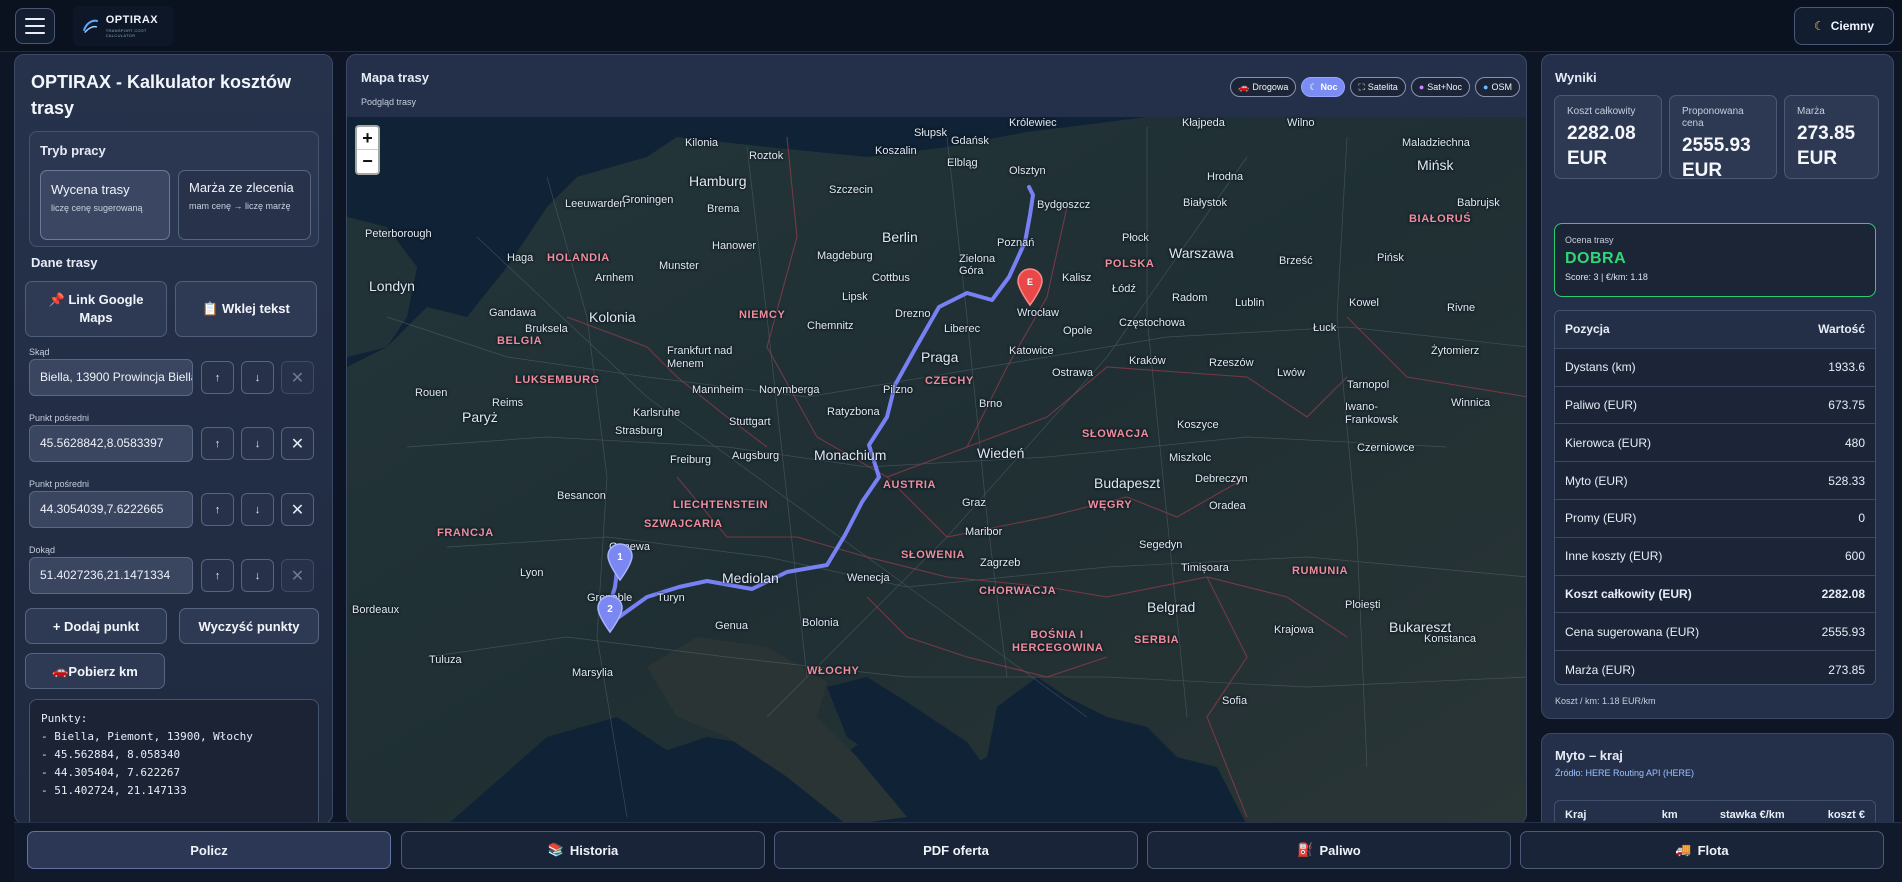 Image resolution: width=1902 pixels, height=882 pixels. Describe the element at coordinates (1715, 519) in the screenshot. I see `table-row: Promy (EUR) 0` at that location.